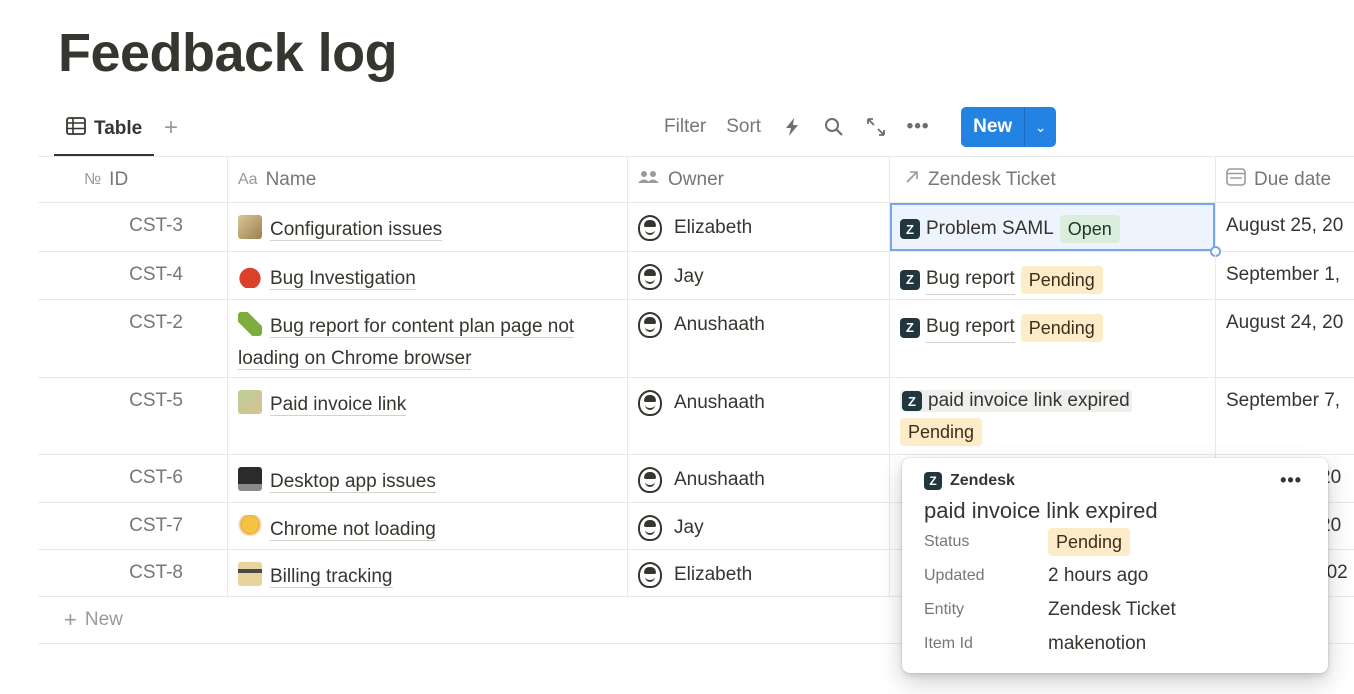 The image size is (1354, 694). I want to click on row-id: CST-6, so click(133, 478).